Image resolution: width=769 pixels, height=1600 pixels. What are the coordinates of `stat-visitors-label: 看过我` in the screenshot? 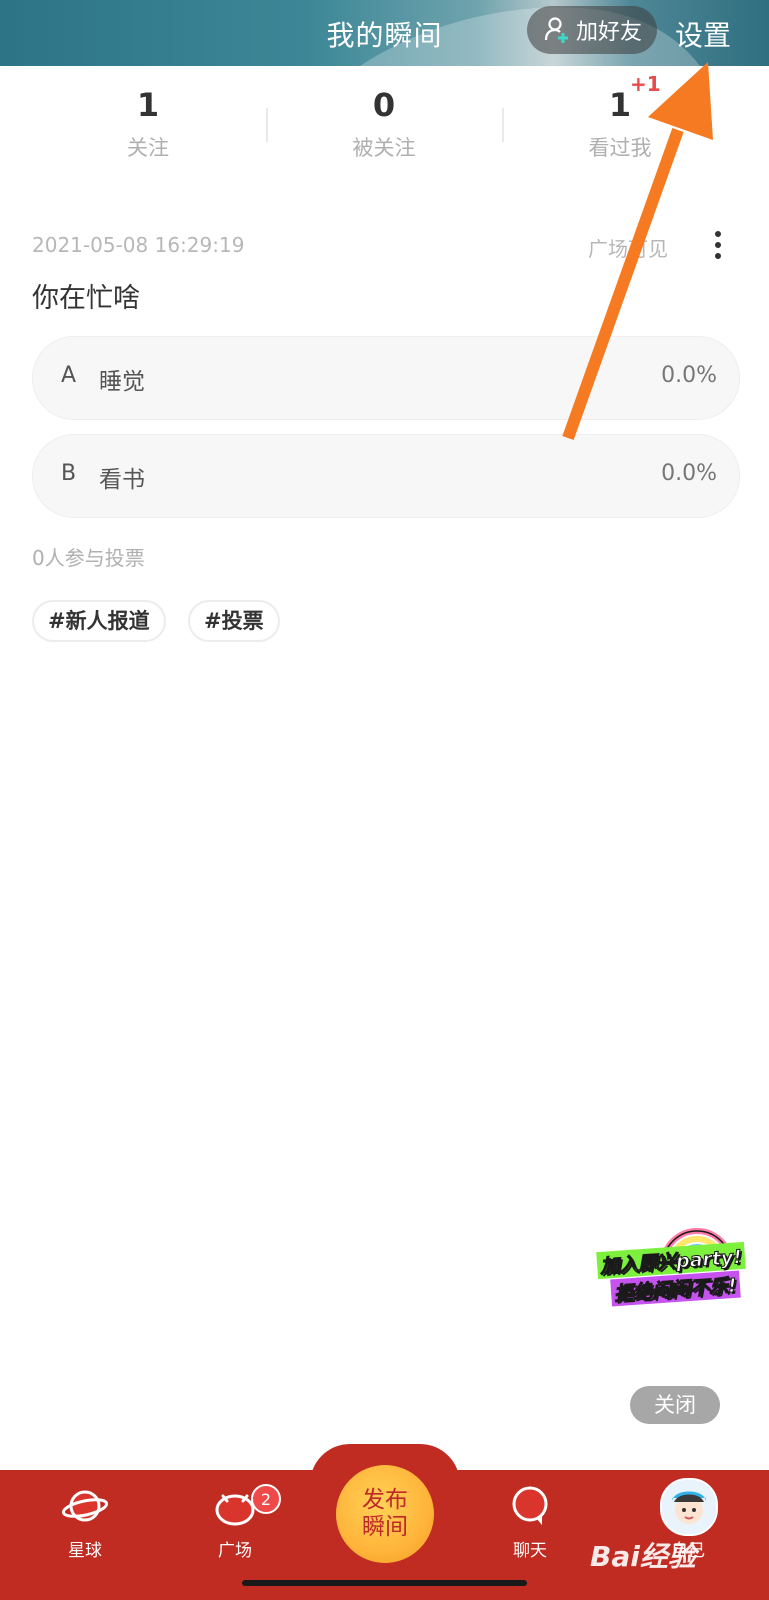 It's located at (620, 148).